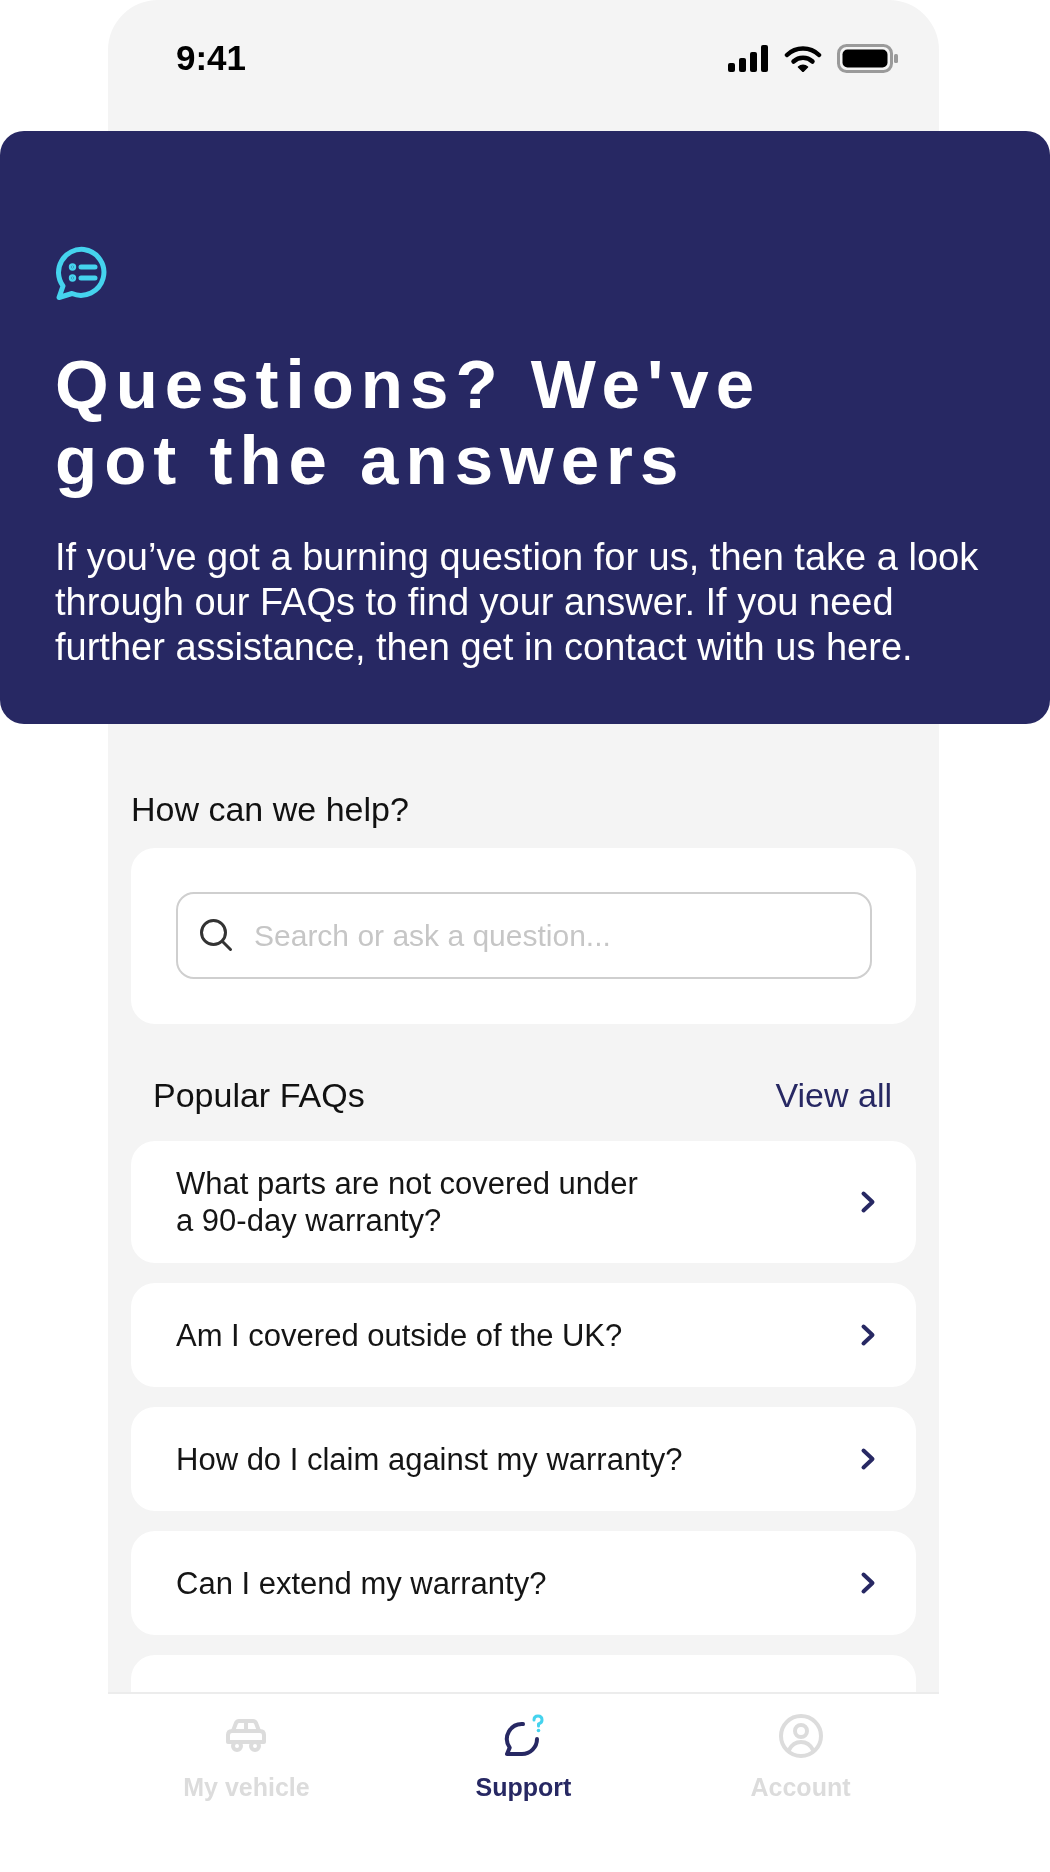 The width and height of the screenshot is (1050, 1872). What do you see at coordinates (211, 58) in the screenshot?
I see `status-time: 9:41` at bounding box center [211, 58].